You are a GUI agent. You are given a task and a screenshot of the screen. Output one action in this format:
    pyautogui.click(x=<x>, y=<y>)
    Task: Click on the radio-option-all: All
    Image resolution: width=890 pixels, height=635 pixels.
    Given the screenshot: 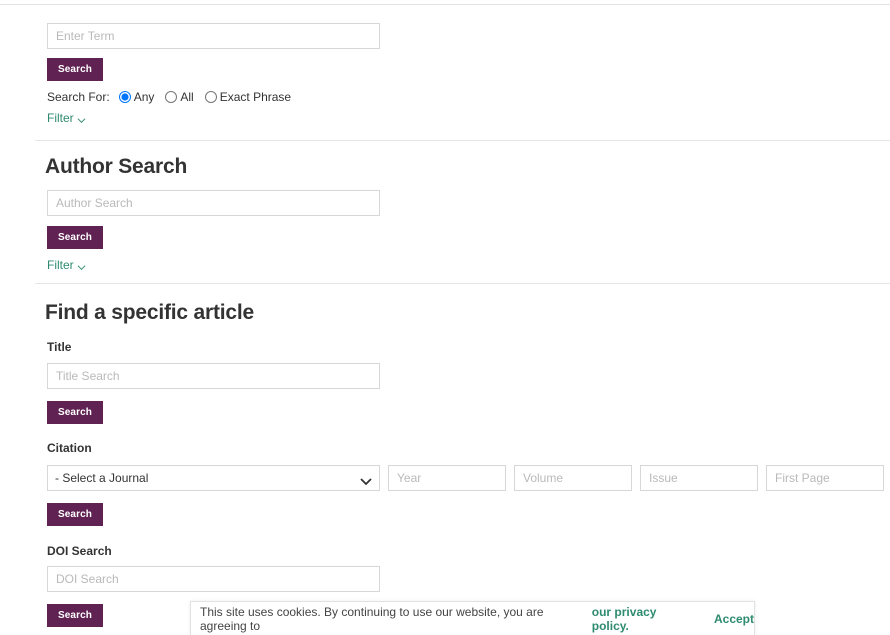 What is the action you would take?
    pyautogui.click(x=179, y=97)
    